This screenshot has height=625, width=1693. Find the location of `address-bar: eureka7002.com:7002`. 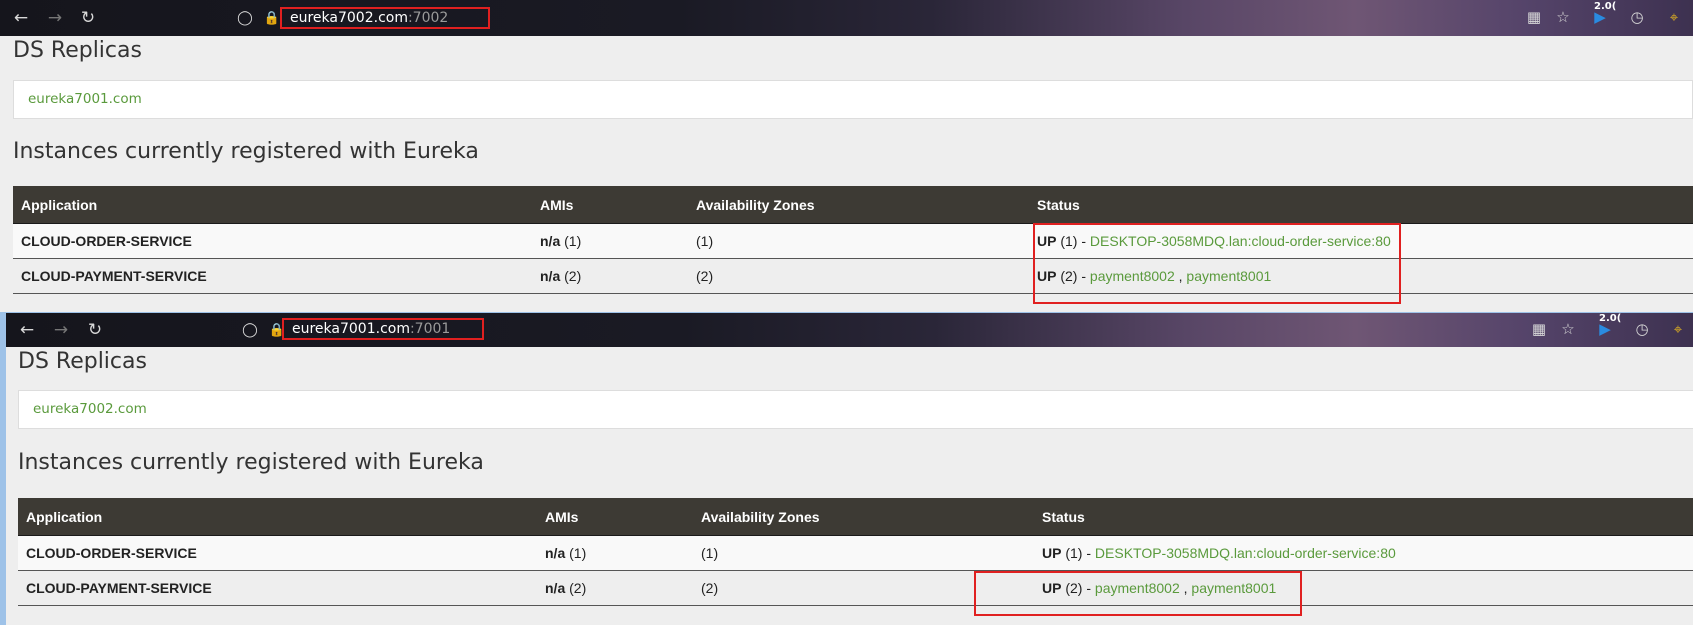

address-bar: eureka7002.com:7002 is located at coordinates (385, 18).